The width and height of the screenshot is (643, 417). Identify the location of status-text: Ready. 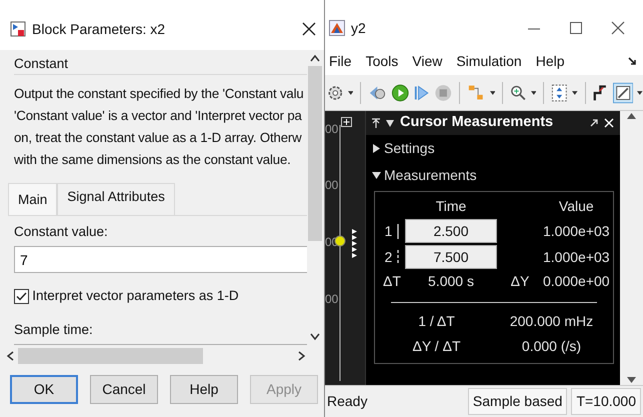
(347, 401).